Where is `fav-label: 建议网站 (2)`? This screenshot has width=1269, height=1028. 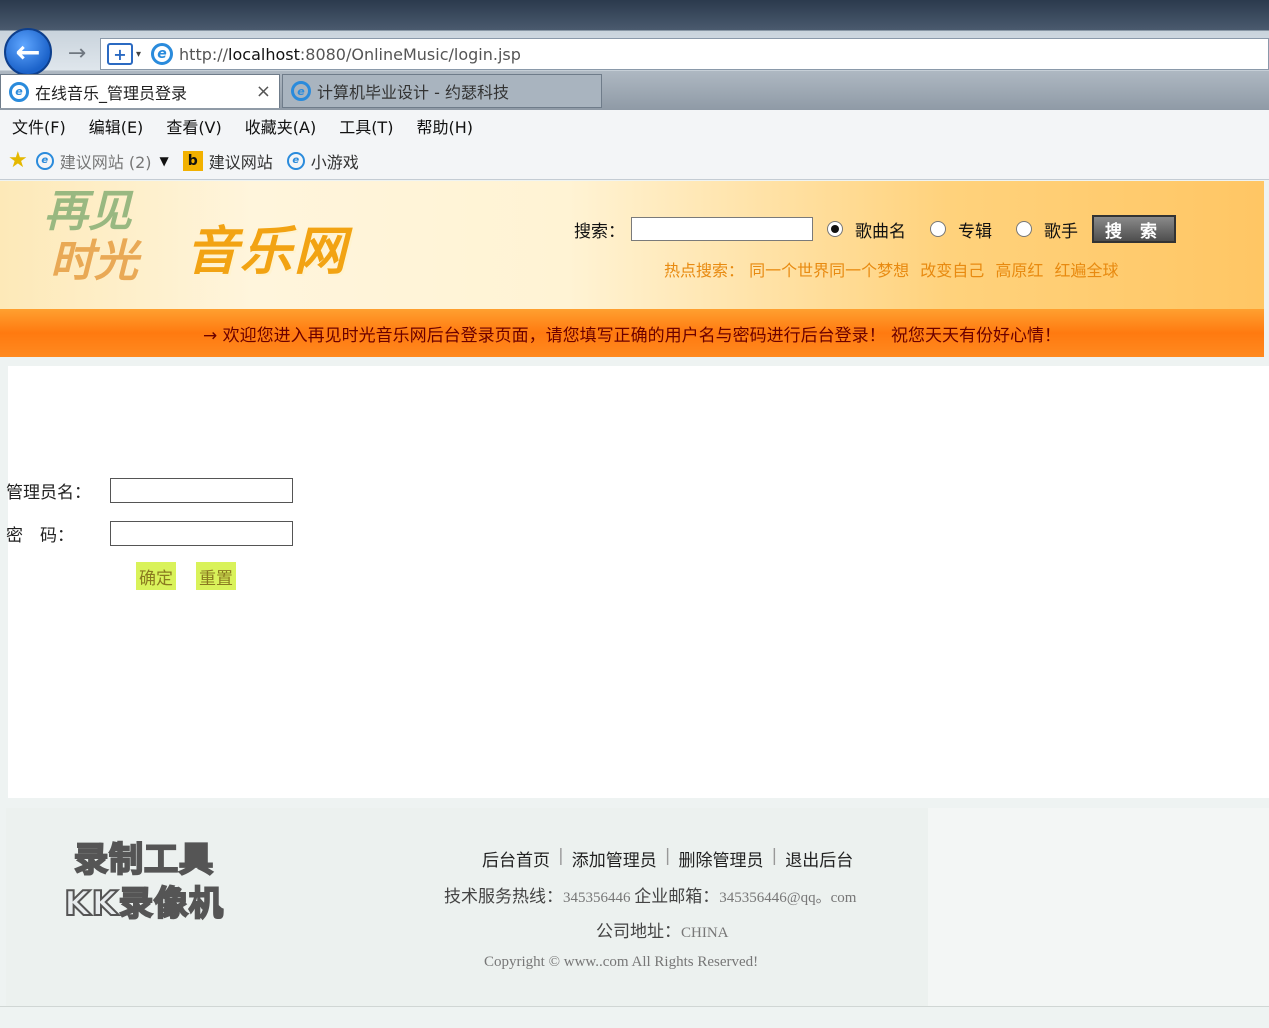
fav-label: 建议网站 (2) is located at coordinates (105, 162).